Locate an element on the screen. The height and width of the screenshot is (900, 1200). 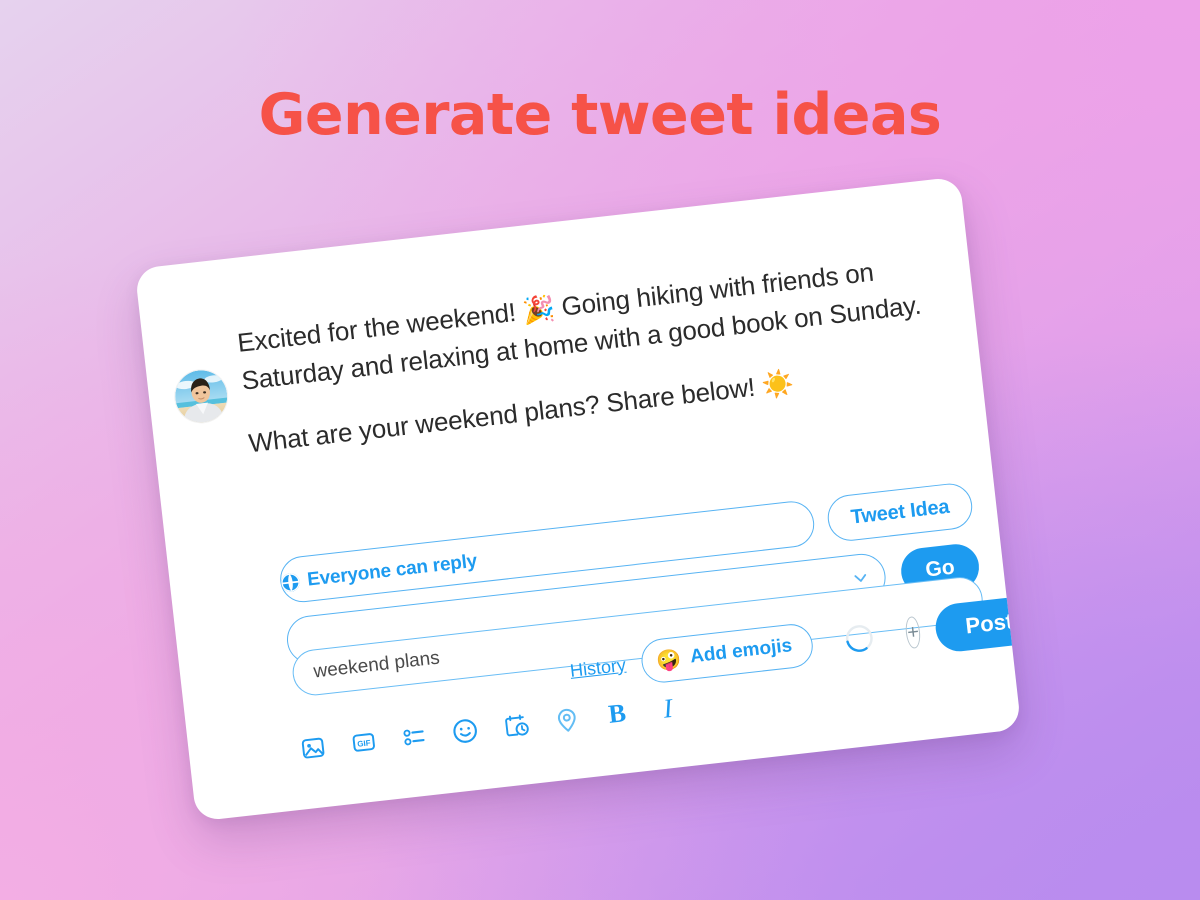
location-icon is located at coordinates (566, 719).